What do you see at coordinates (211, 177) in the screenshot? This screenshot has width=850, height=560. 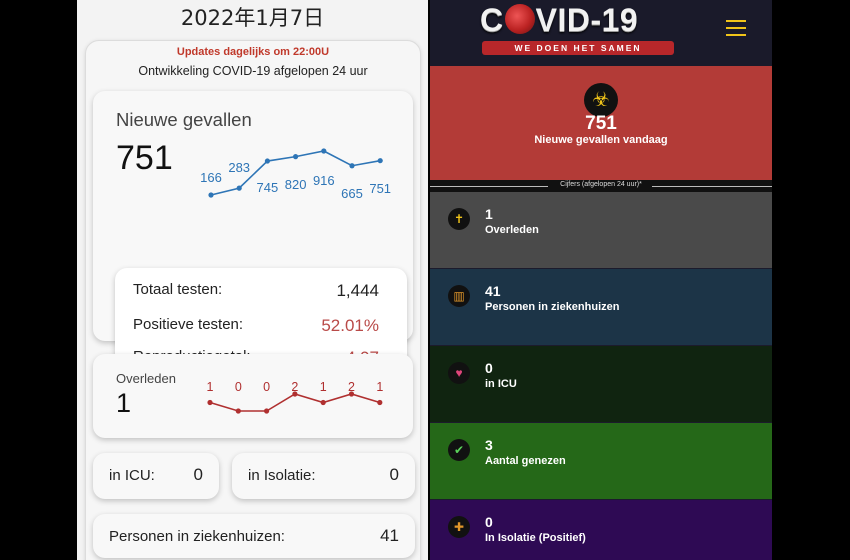 I see `new-cases-label: 166` at bounding box center [211, 177].